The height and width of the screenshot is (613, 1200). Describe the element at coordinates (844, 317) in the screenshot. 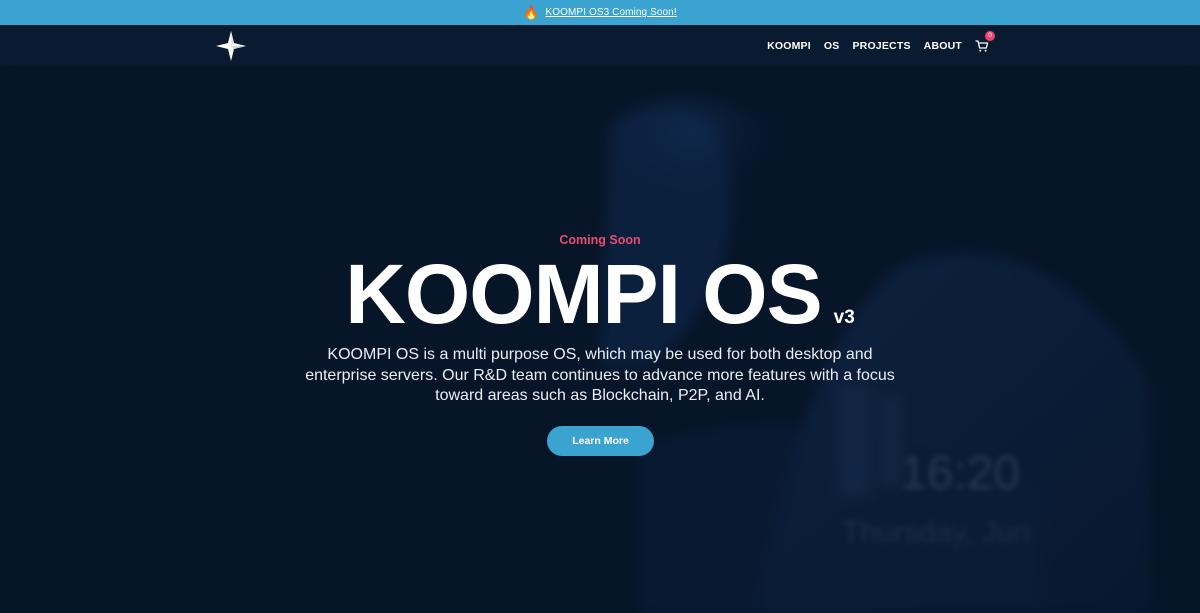

I see `version-label: v3` at that location.